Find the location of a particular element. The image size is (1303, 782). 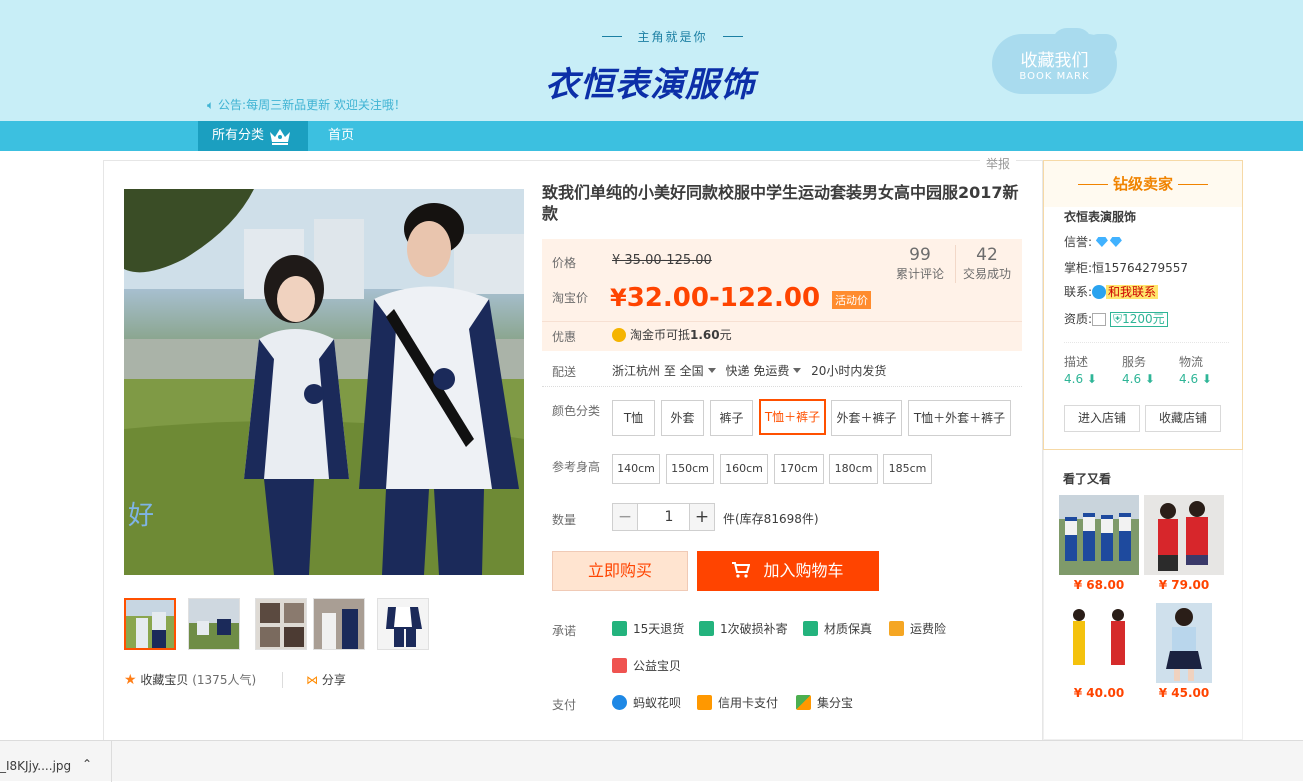

color-option: 外套＋裤子 is located at coordinates (866, 418).